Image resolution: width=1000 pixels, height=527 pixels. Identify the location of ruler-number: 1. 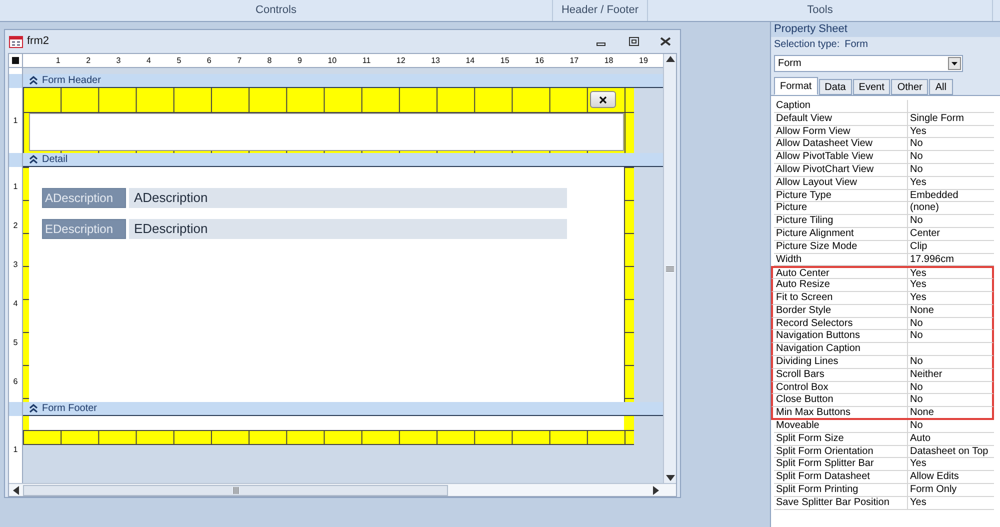
(15, 186).